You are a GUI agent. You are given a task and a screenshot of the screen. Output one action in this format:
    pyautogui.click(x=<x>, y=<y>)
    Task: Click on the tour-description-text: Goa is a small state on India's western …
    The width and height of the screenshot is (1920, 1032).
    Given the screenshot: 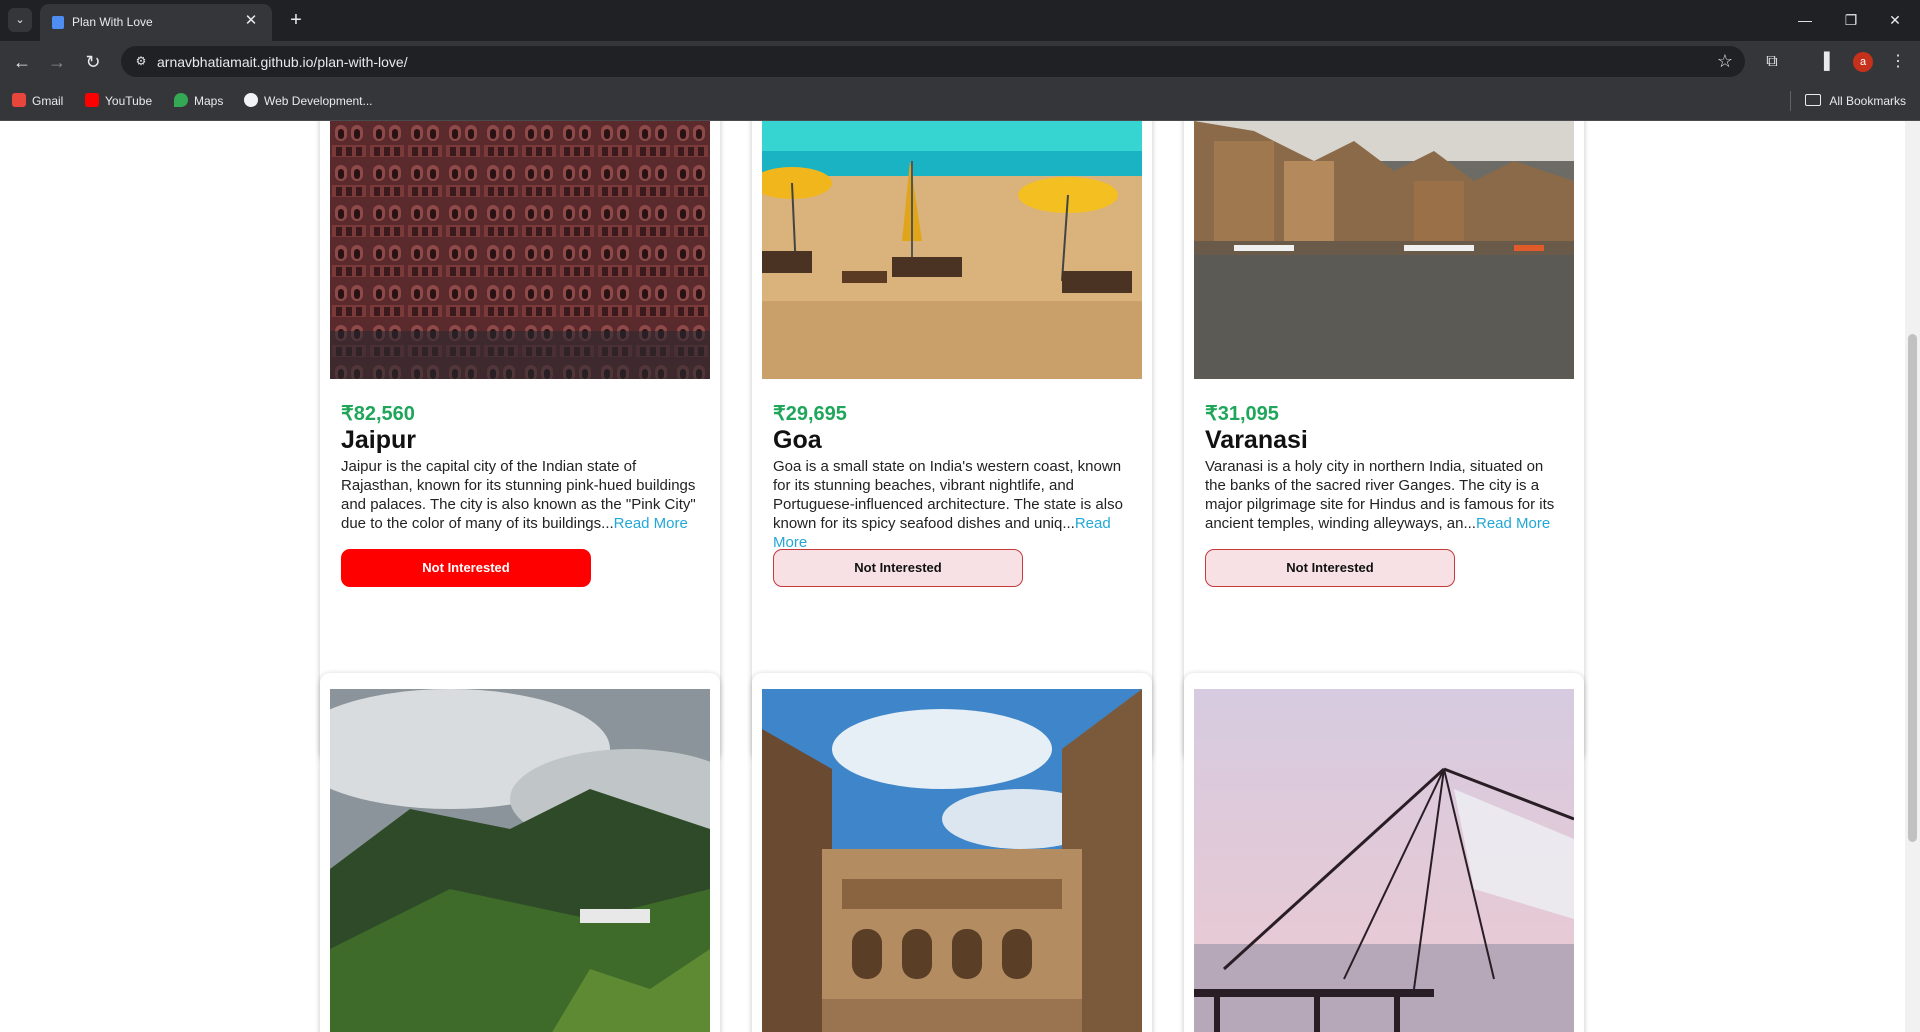 What is the action you would take?
    pyautogui.click(x=948, y=495)
    